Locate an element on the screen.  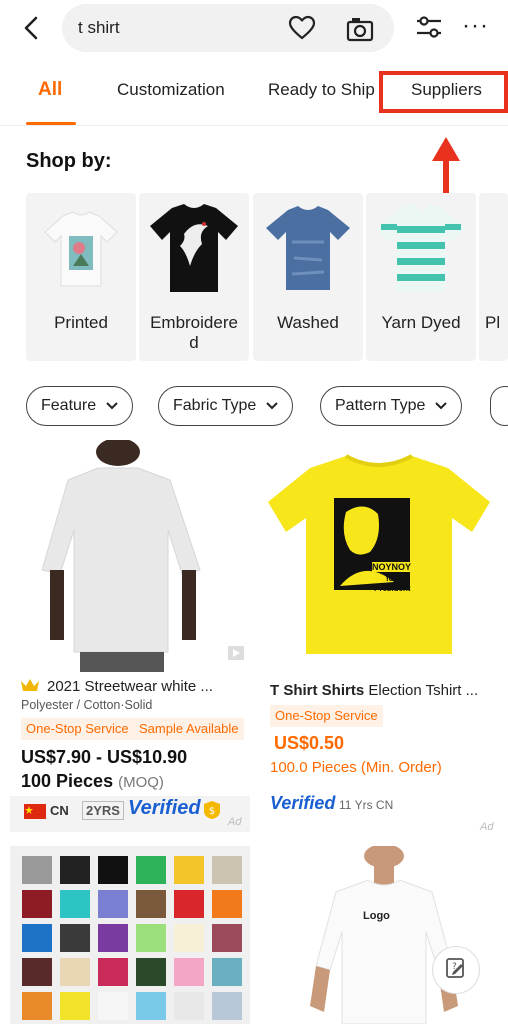
moq-quantity: 100 Pieces is located at coordinates (67, 781).